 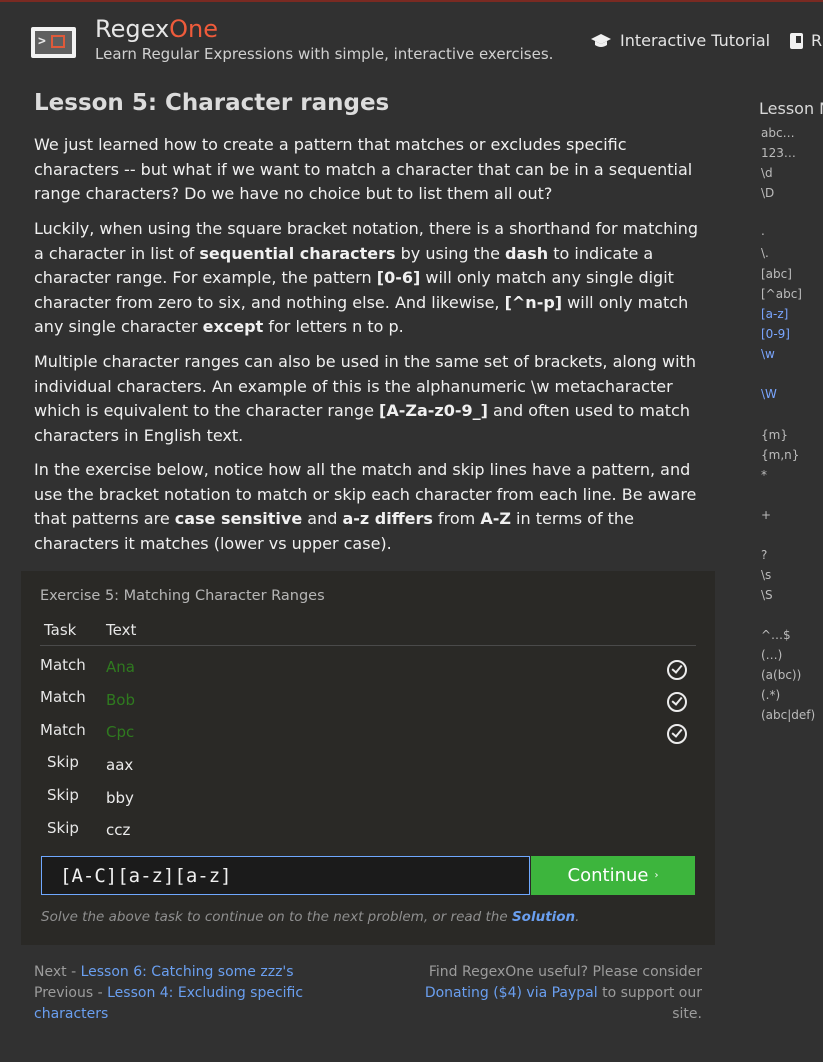 I want to click on sidebar-item: {m,n}, so click(x=780, y=455).